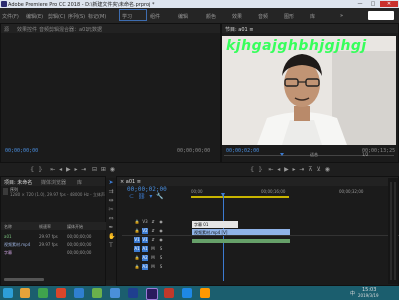 This screenshot has height=300, width=399. I want to click on prog-go-to-out-icon: ⇥, so click(301, 169).